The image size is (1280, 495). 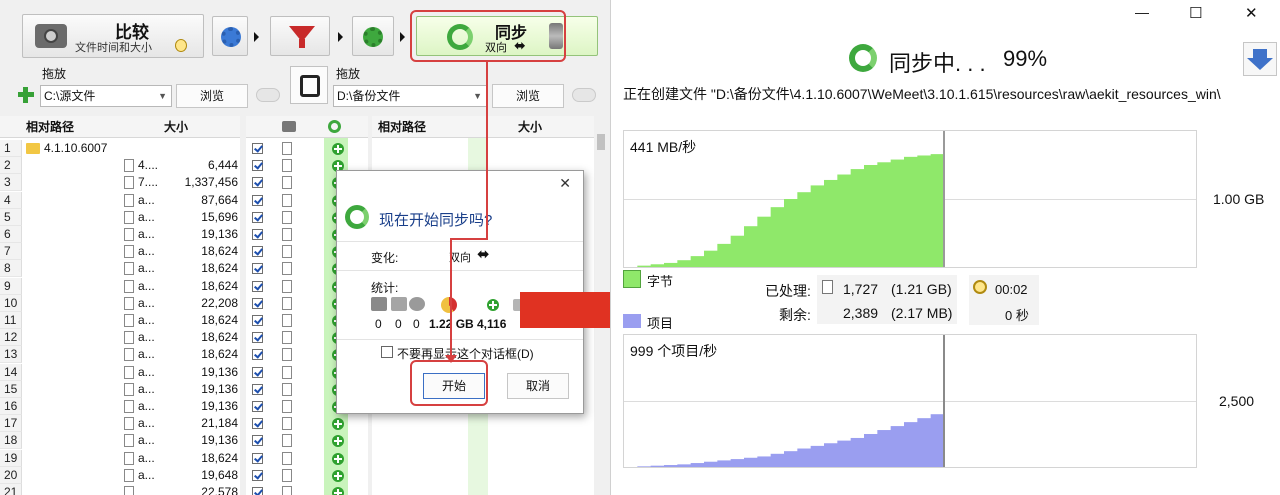 What do you see at coordinates (120, 303) in the screenshot?
I see `table-row: 10 a... 22,208` at bounding box center [120, 303].